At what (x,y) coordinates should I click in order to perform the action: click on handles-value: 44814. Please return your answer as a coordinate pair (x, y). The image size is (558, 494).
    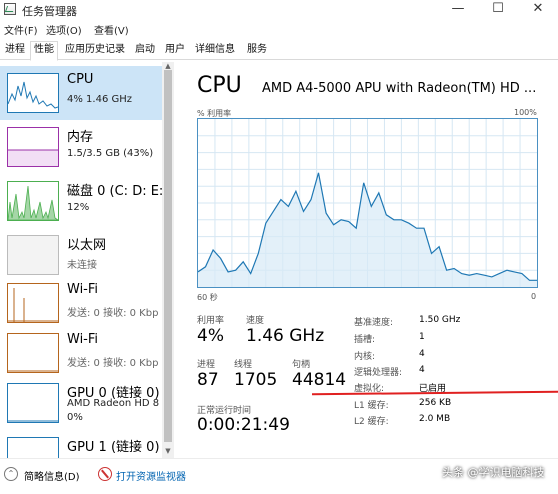
    Looking at the image, I should click on (319, 380).